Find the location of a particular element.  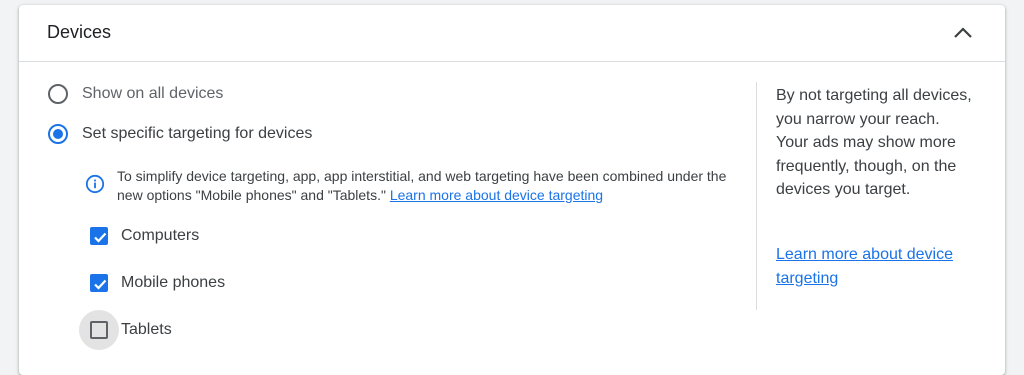

checkbox-hover-halo is located at coordinates (99, 330).